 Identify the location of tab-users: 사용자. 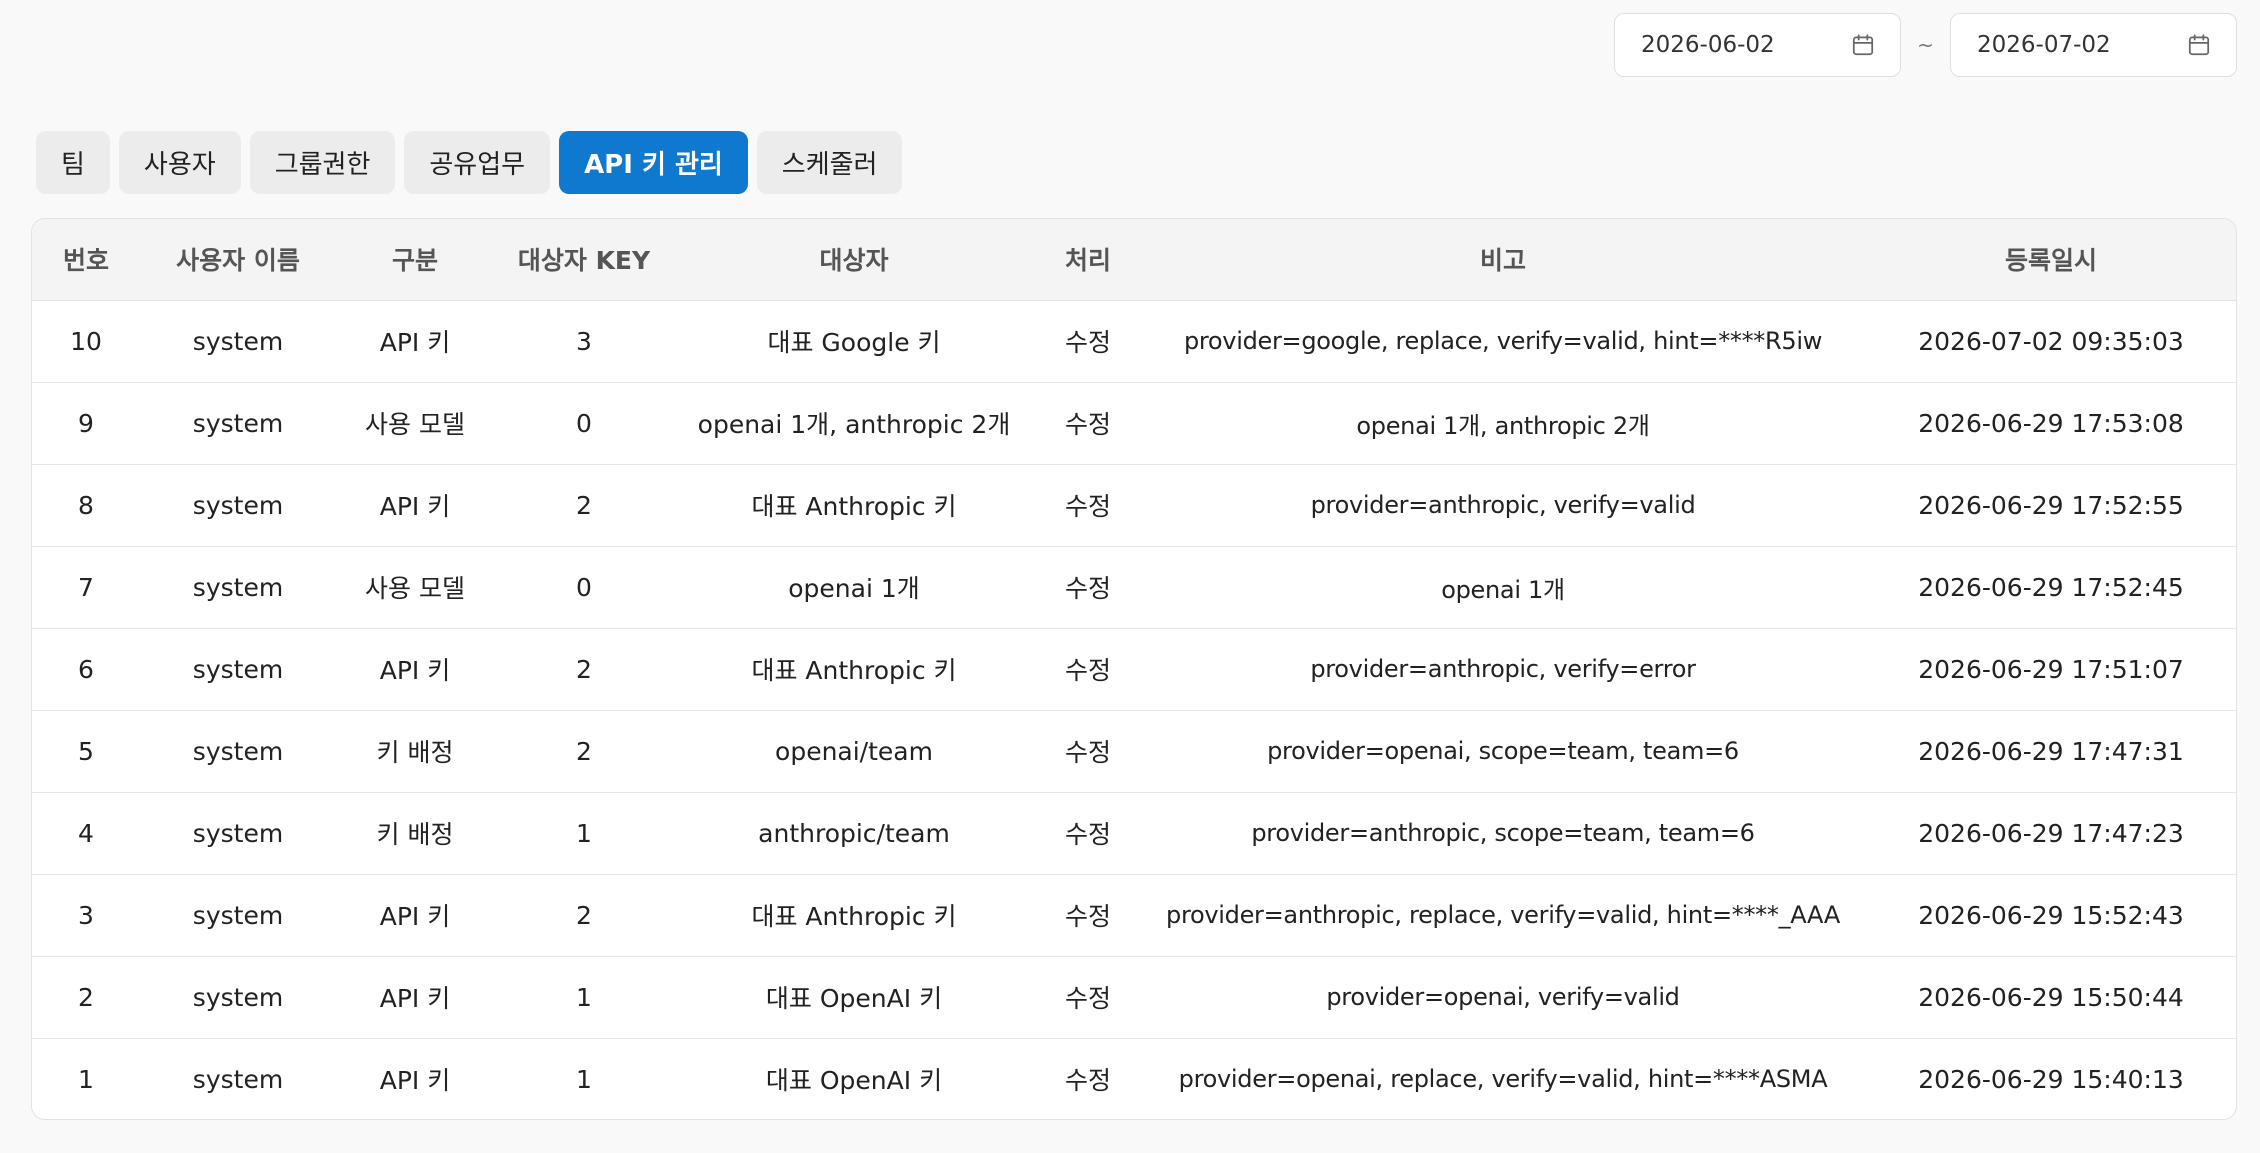
(179, 162).